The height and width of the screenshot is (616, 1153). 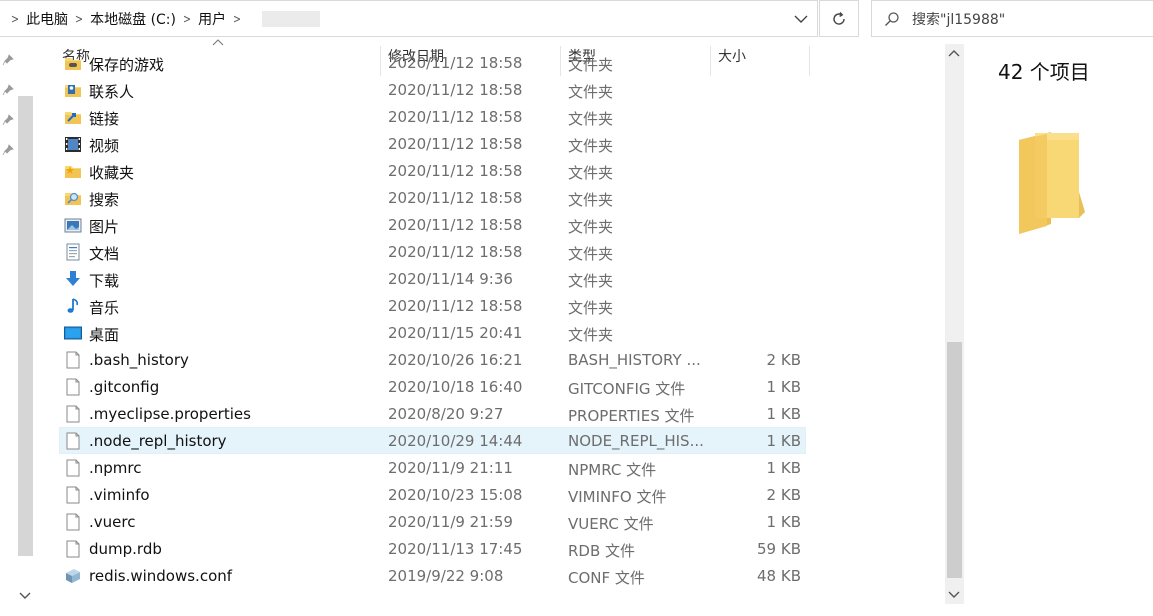 I want to click on file-name: 收藏夹, so click(x=111, y=172).